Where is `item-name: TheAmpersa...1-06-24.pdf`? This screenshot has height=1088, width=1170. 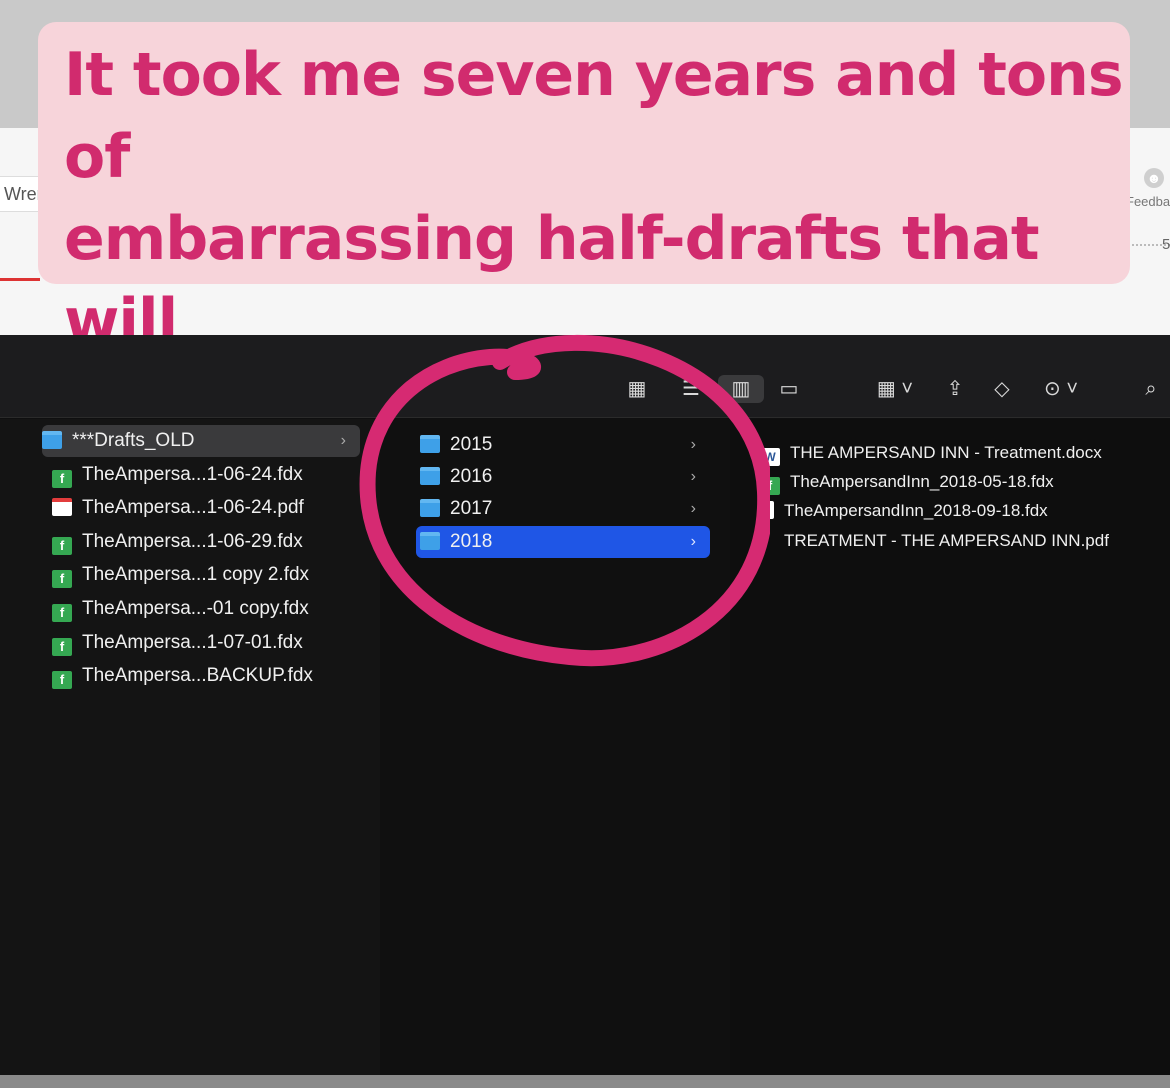
item-name: TheAmpersa...1-06-24.pdf is located at coordinates (193, 507).